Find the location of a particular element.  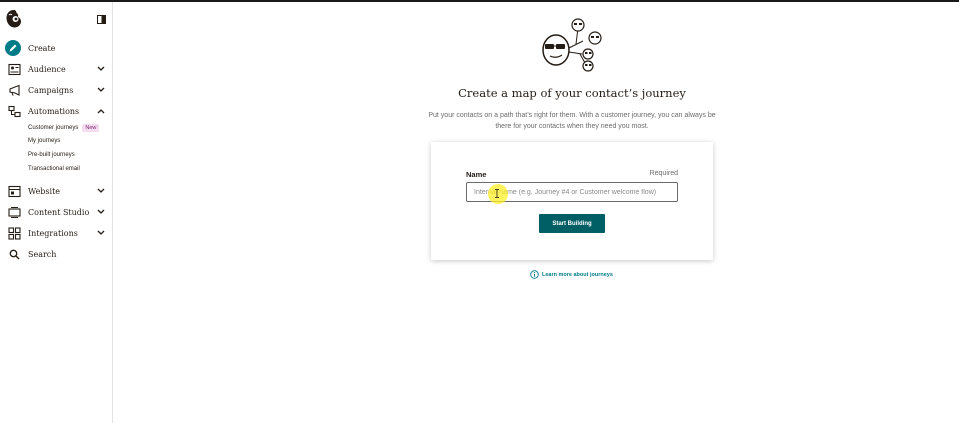

journey-illustration is located at coordinates (572, 45).